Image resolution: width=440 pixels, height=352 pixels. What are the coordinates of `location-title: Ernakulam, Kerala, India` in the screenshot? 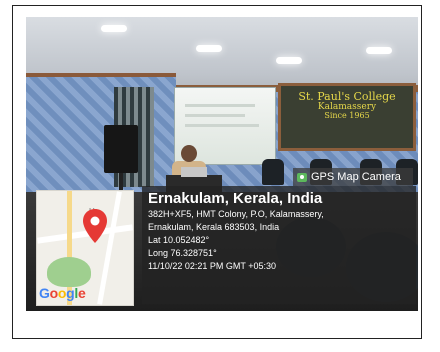 It's located at (235, 198).